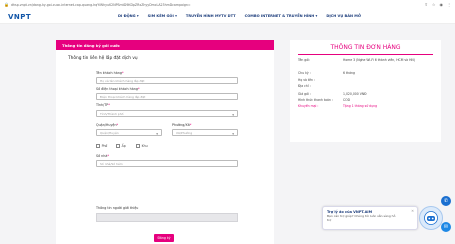 The height and width of the screenshot is (244, 455). Describe the element at coordinates (442, 4) in the screenshot. I see `profile-icon: ◉` at that location.